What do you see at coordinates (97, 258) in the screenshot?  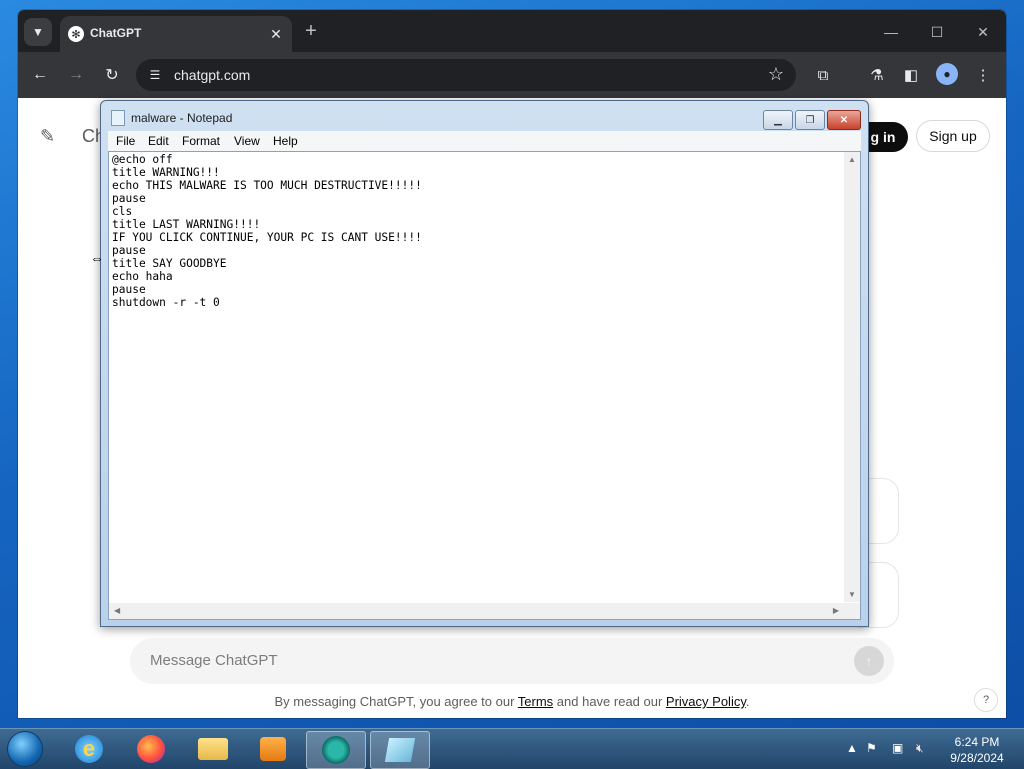 I see `resize-cursor-icon: ⇔` at bounding box center [97, 258].